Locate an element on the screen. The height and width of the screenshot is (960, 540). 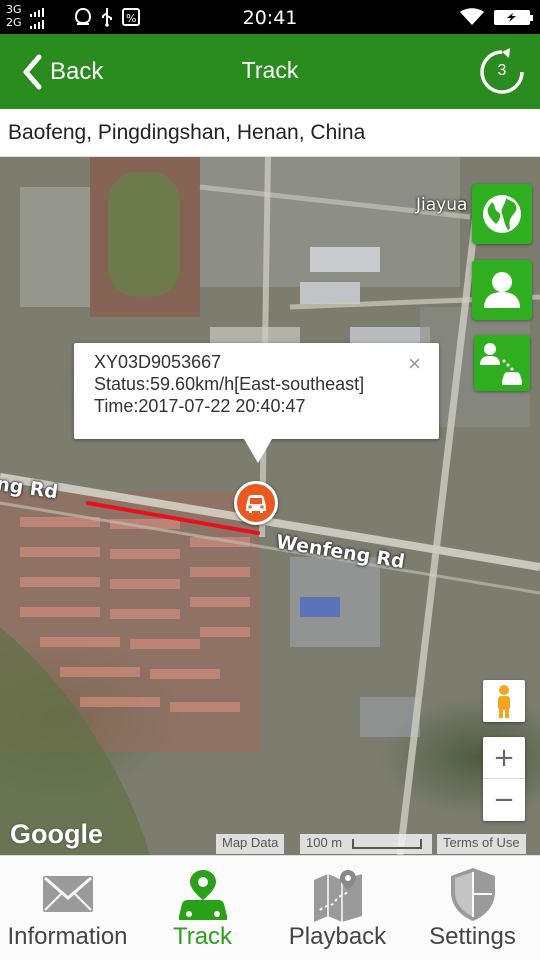
wifi-icon is located at coordinates (472, 16).